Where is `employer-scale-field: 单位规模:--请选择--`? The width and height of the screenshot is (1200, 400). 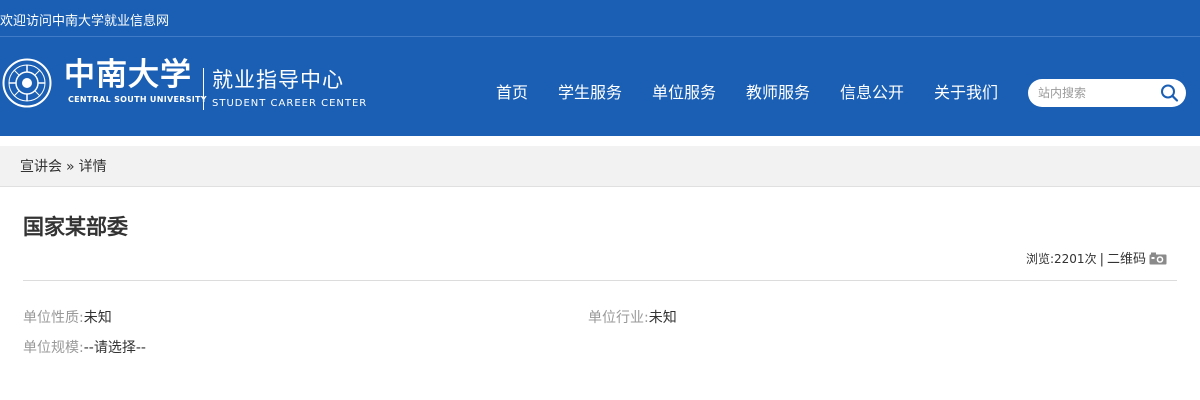
employer-scale-field: 单位规模:--请选择-- is located at coordinates (84, 348).